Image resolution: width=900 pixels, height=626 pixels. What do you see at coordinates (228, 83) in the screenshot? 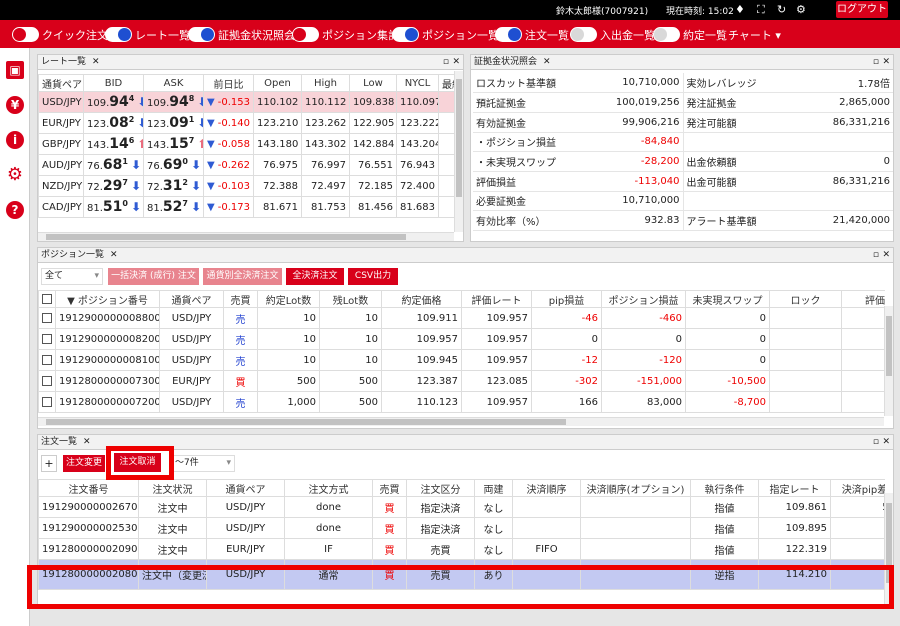
I see `column-header: 前日比` at bounding box center [228, 83].